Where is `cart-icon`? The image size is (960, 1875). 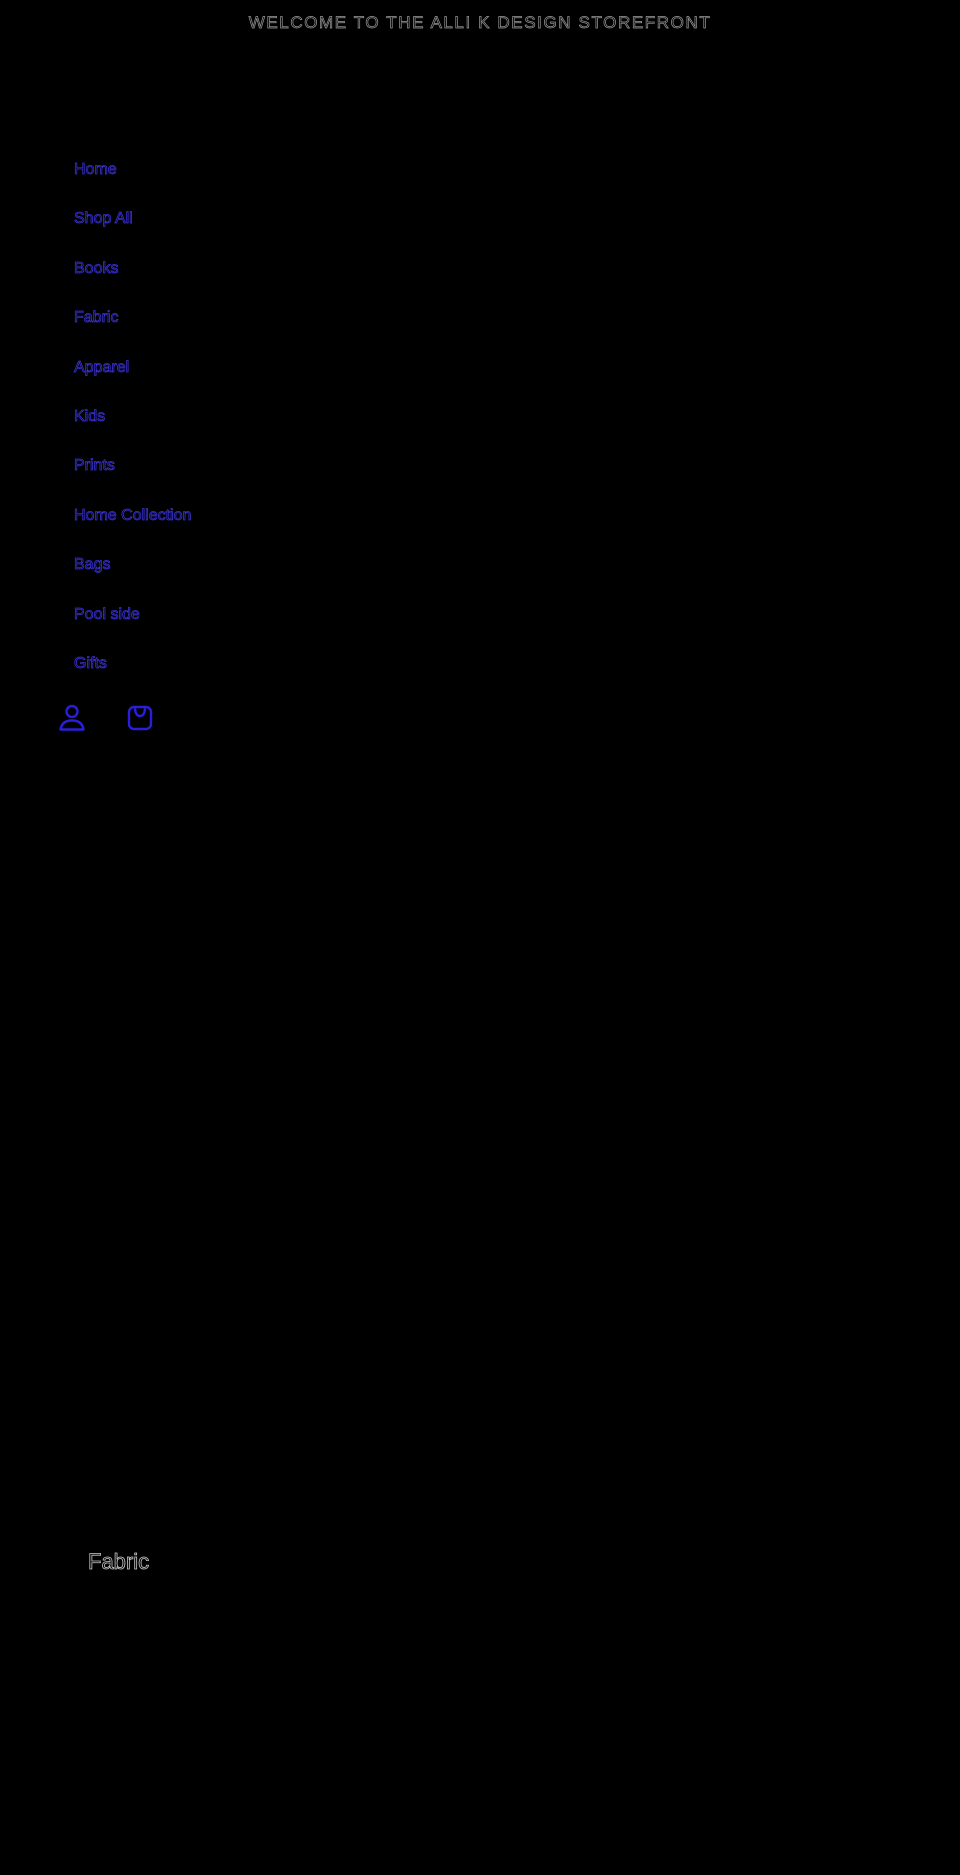 cart-icon is located at coordinates (140, 718).